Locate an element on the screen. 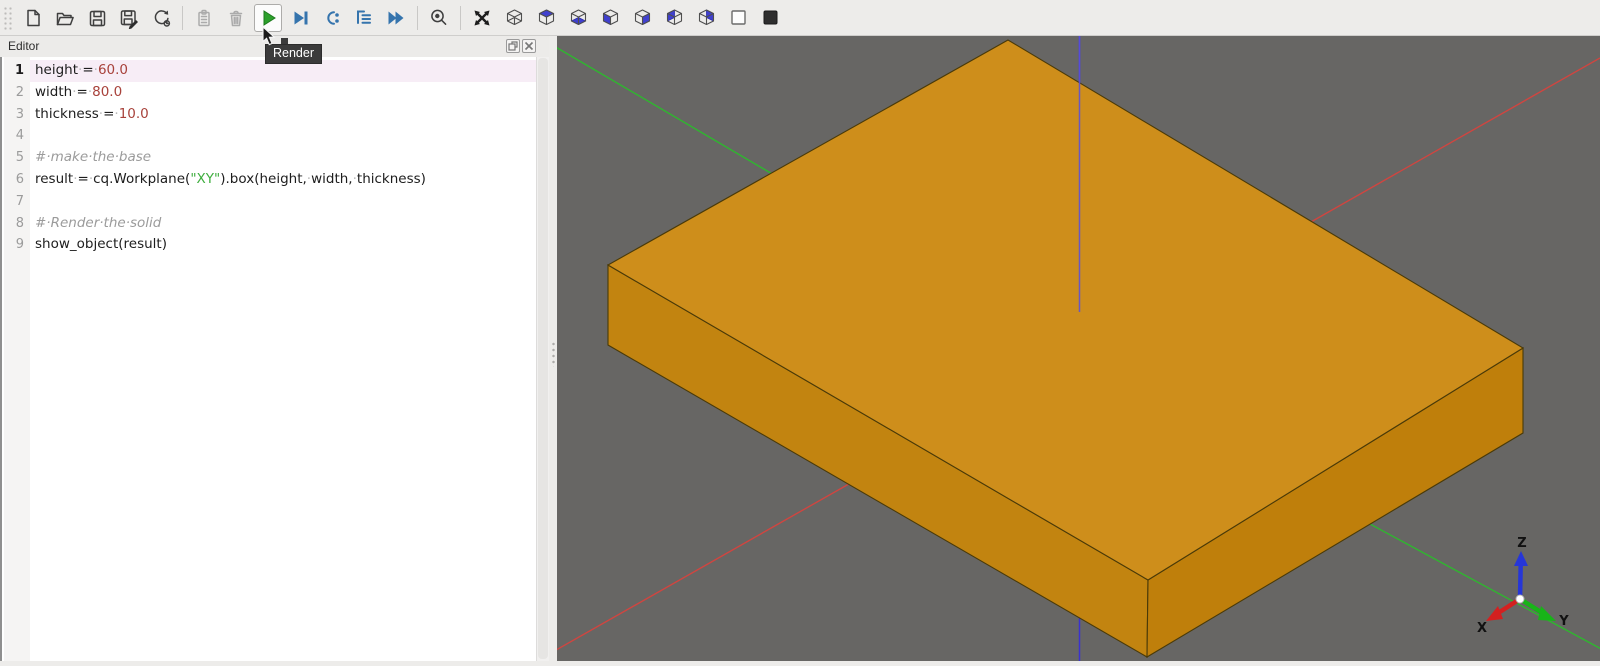 The width and height of the screenshot is (1600, 666). code-token: 80.0 is located at coordinates (107, 91).